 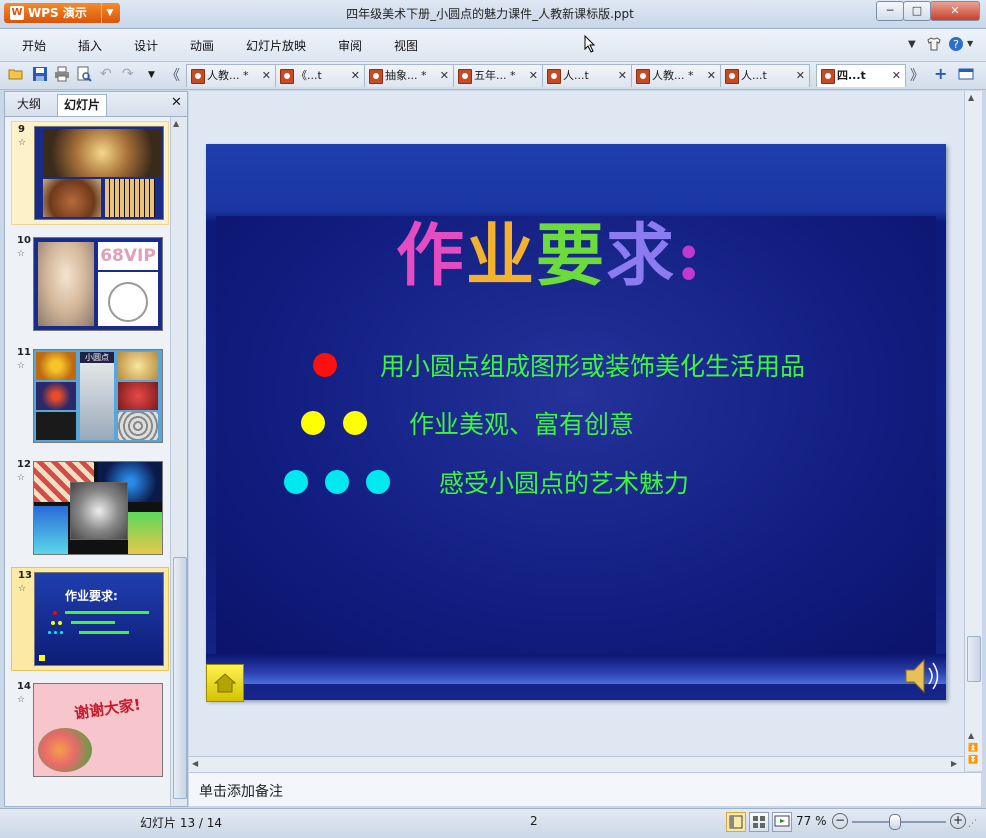 What do you see at coordinates (176, 102) in the screenshot?
I see `close-panel-icon: ✕` at bounding box center [176, 102].